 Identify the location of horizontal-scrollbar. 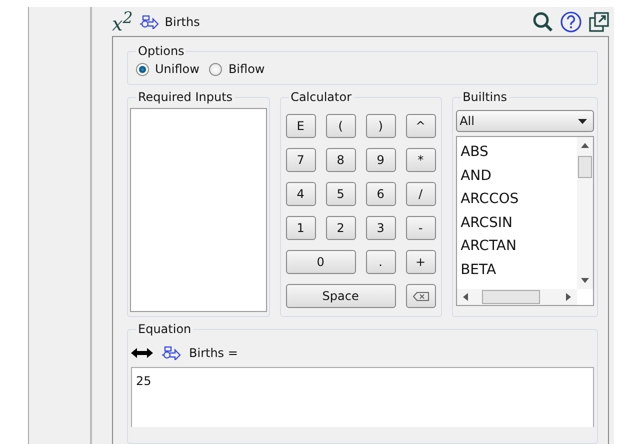
(516, 297).